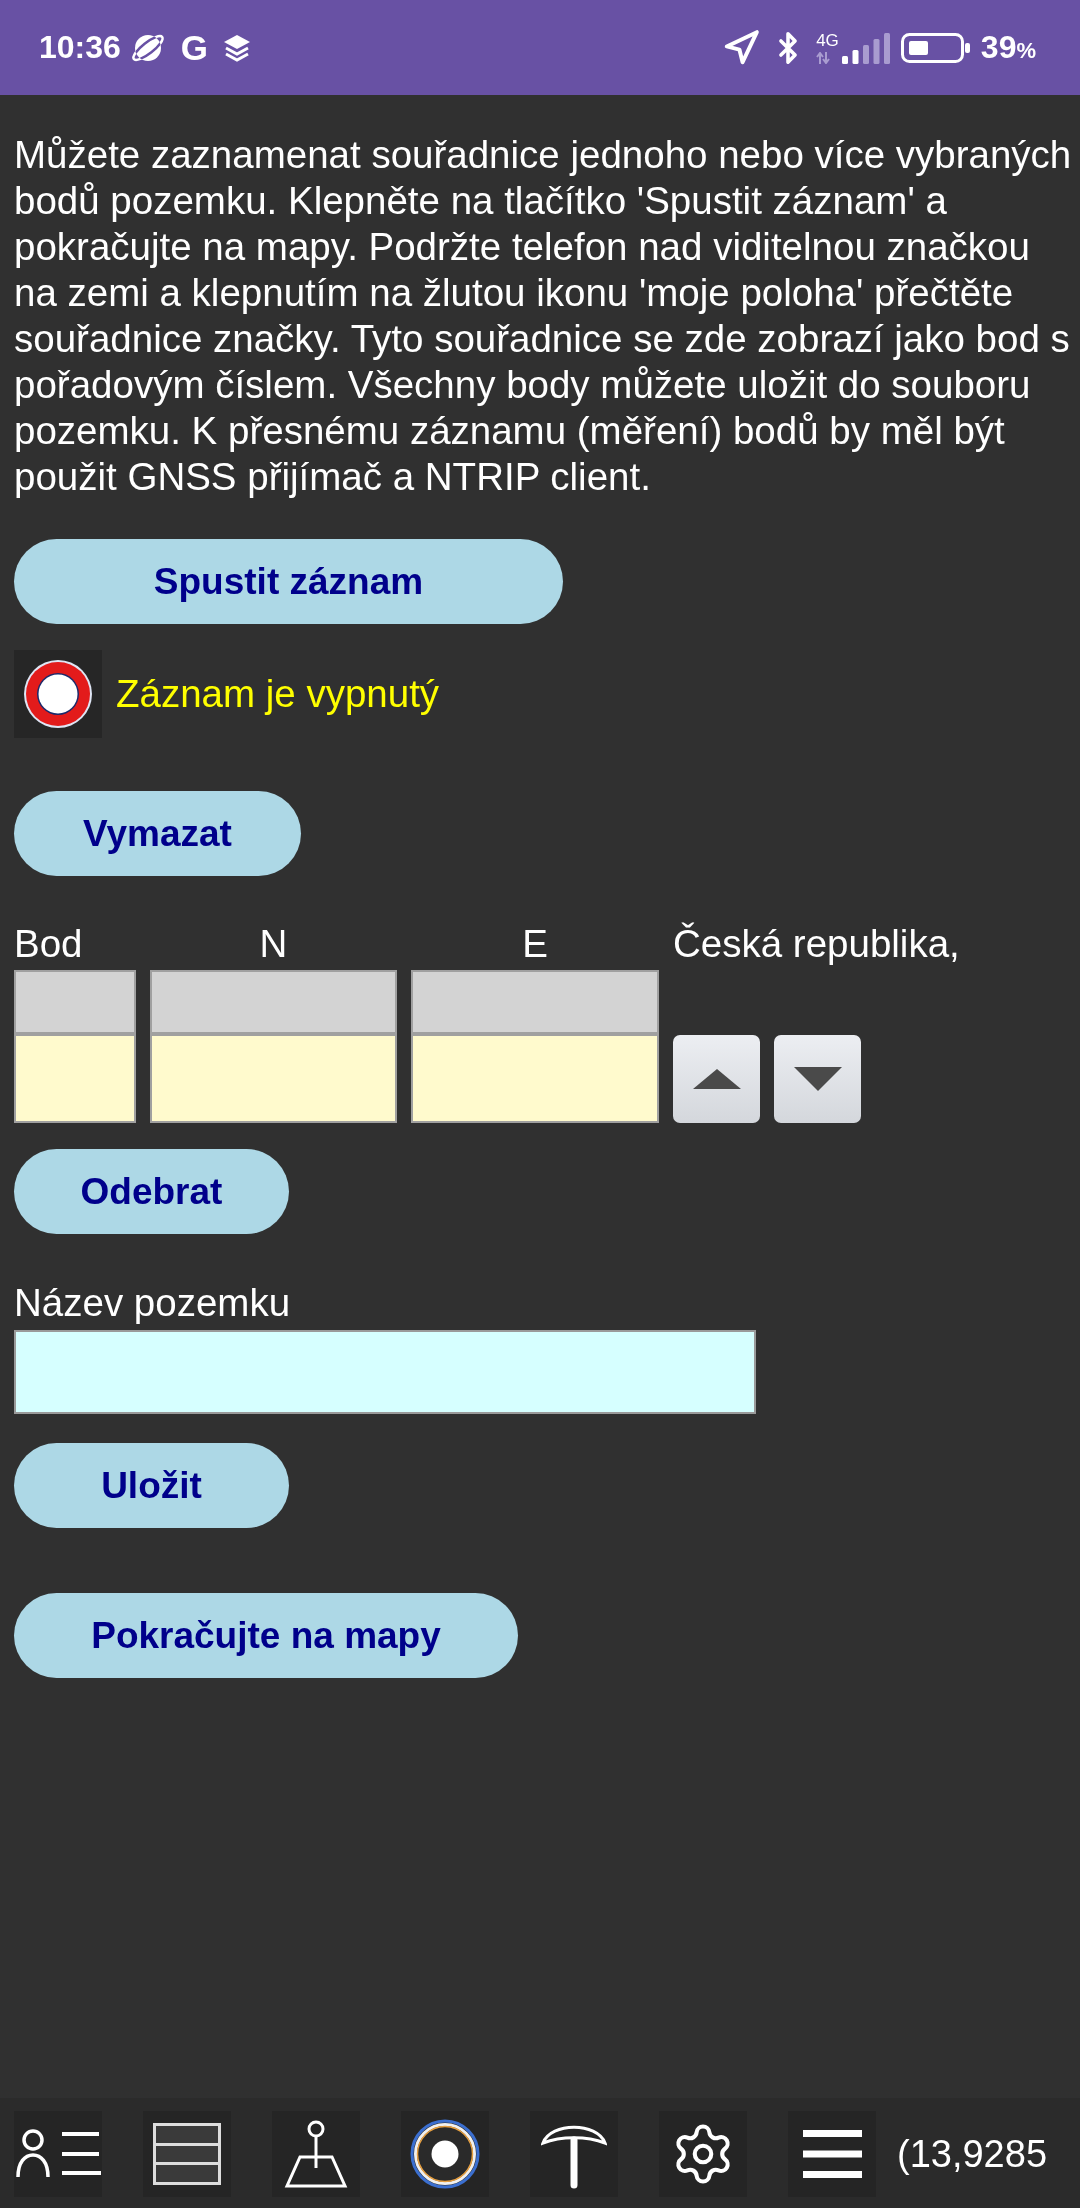 This screenshot has height=2208, width=1080. I want to click on stacked-rows-icon, so click(187, 2154).